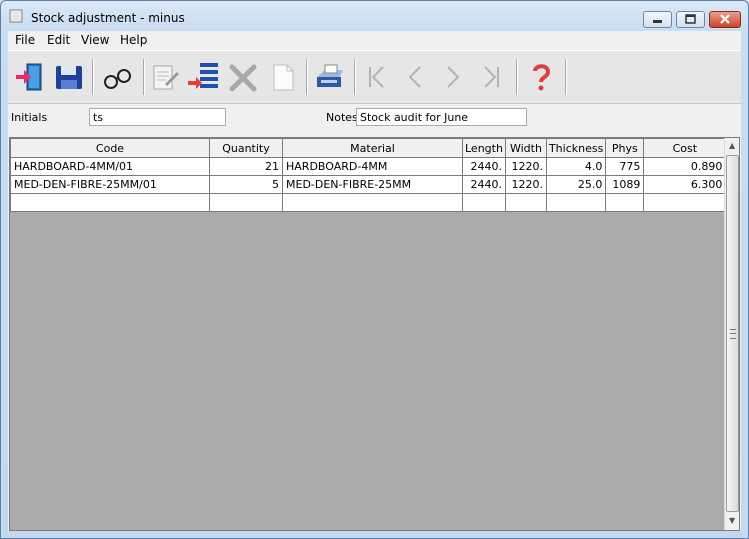 The height and width of the screenshot is (539, 749). I want to click on menu-bar: File Edit View Help, so click(374, 40).